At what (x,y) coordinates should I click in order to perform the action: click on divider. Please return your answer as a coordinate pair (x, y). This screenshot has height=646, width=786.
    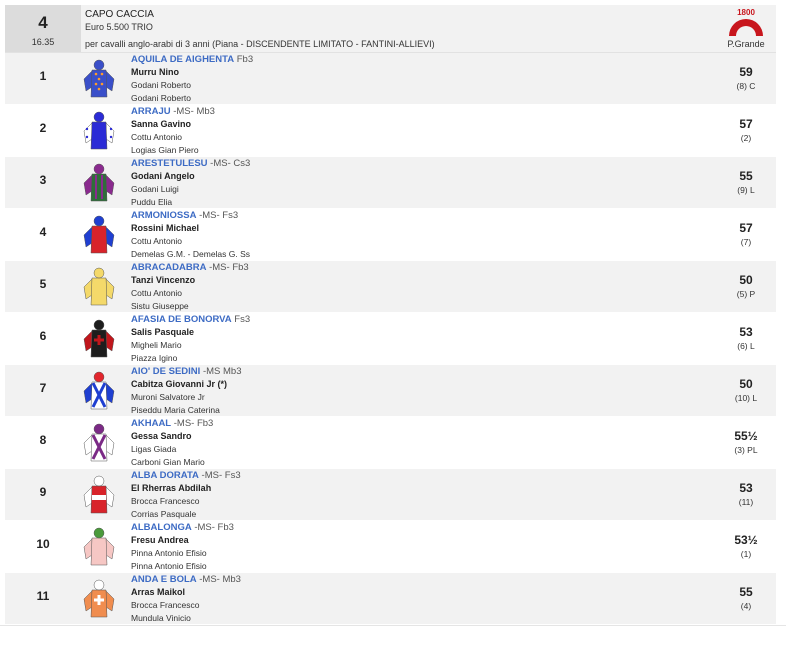
    Looking at the image, I should click on (393, 625).